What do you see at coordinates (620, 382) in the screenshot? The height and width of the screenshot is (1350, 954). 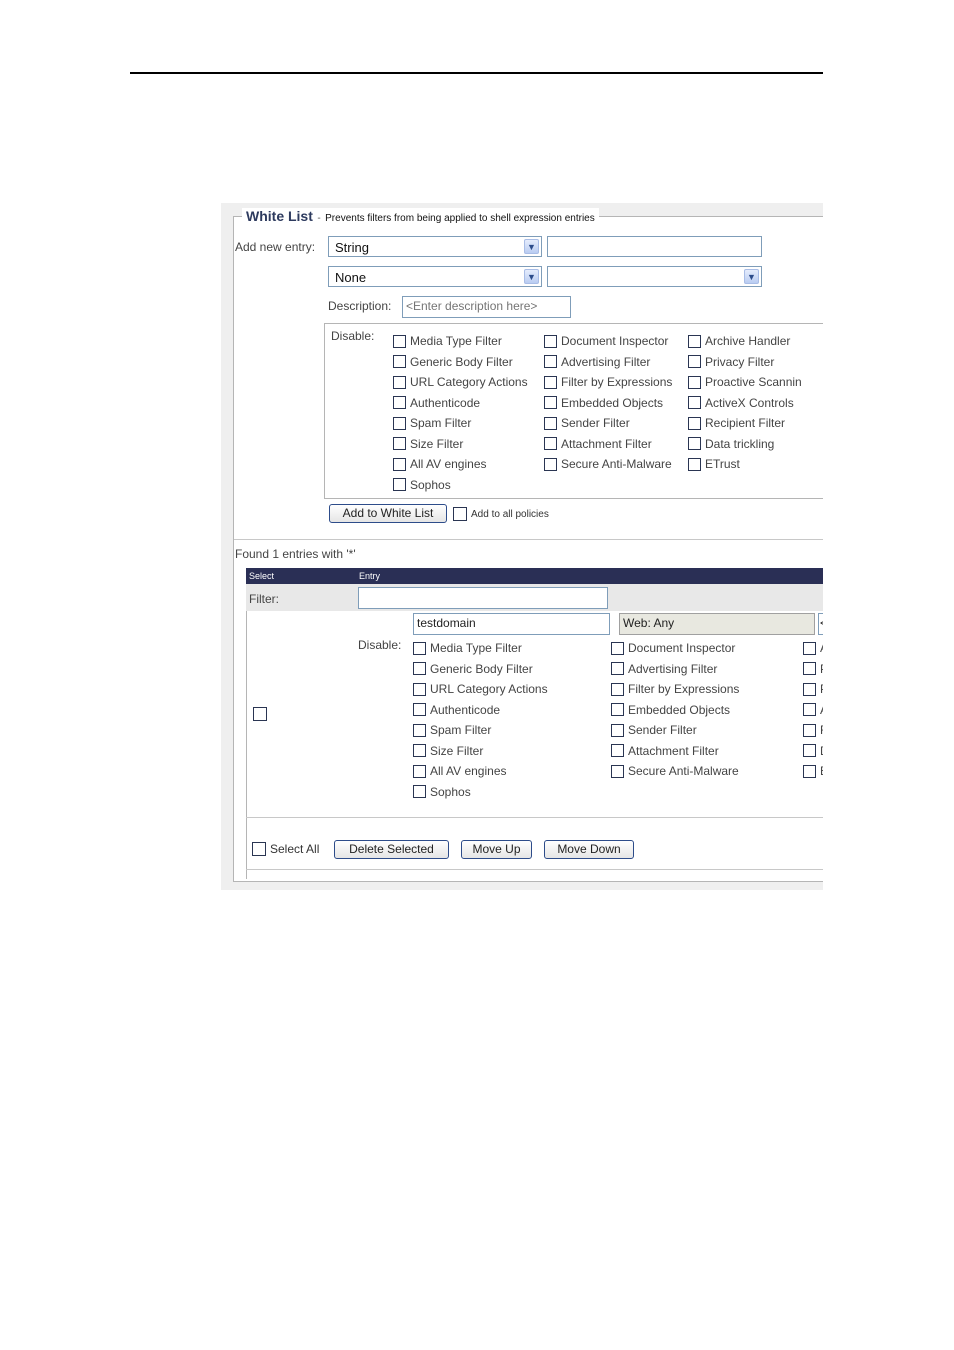 I see `disable-filter-checkbox: Filter by Expressions` at bounding box center [620, 382].